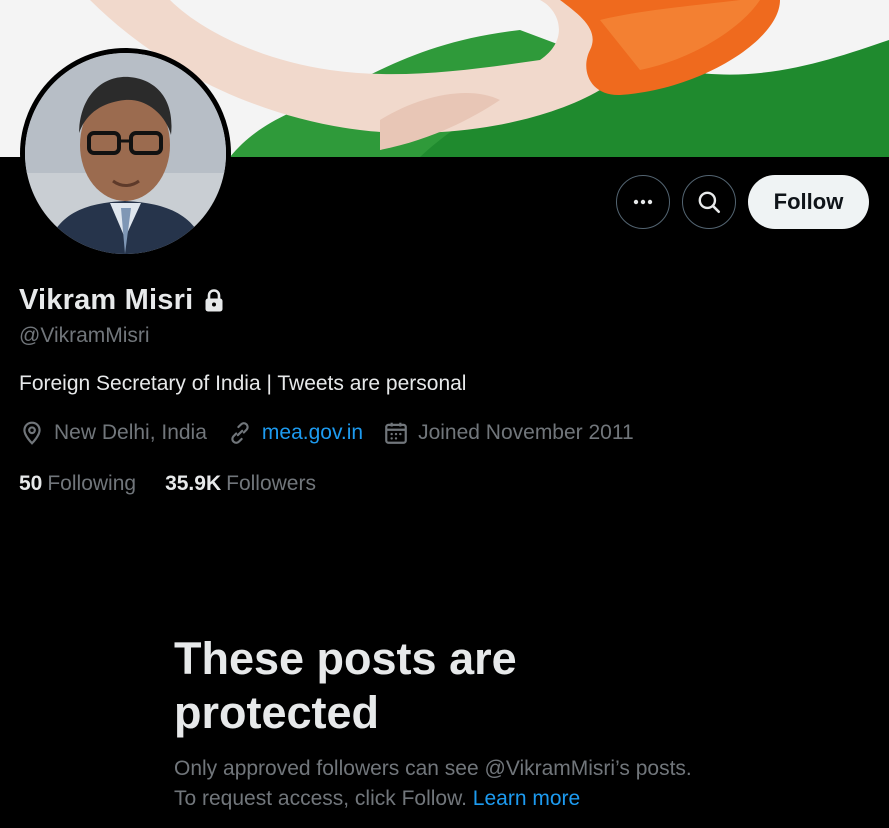 Image resolution: width=889 pixels, height=828 pixels. I want to click on learn-more-link: Learn more, so click(526, 798).